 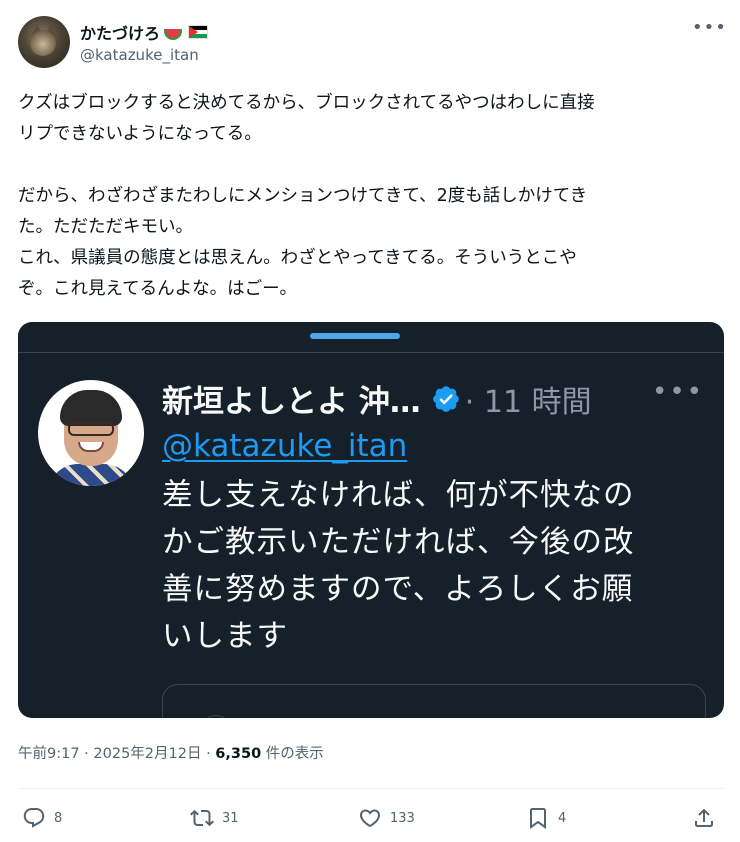 What do you see at coordinates (528, 402) in the screenshot?
I see `quoted-timestamp: · 11 時間` at bounding box center [528, 402].